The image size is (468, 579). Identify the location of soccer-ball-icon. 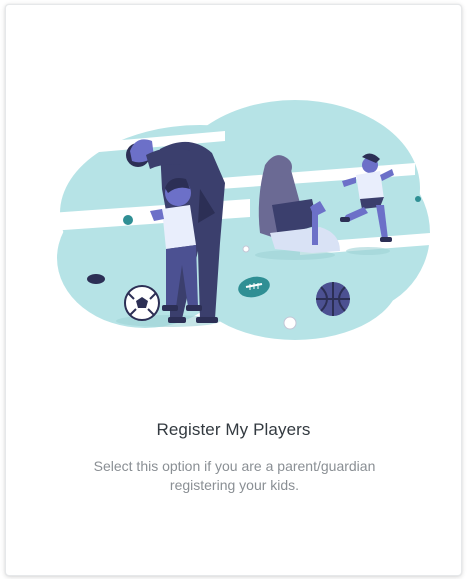
(142, 303).